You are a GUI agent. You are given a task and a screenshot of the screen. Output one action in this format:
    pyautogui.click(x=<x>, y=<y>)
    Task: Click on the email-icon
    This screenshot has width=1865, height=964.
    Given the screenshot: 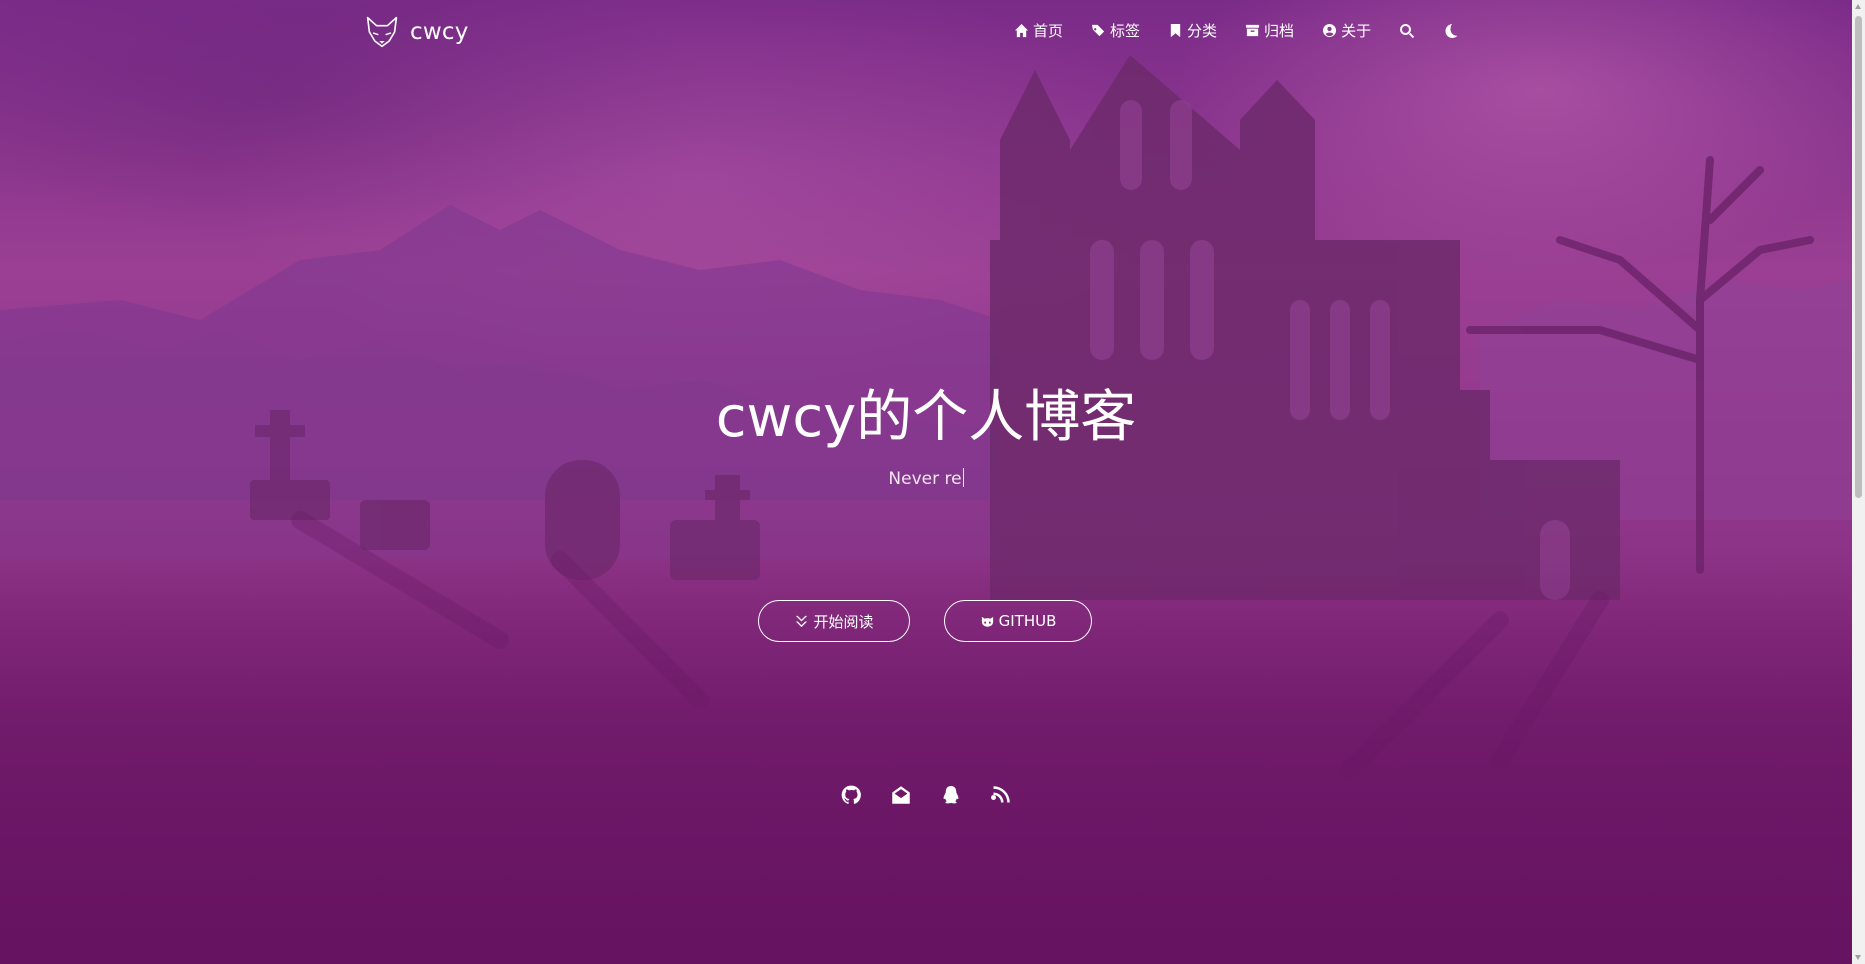 What is the action you would take?
    pyautogui.click(x=901, y=795)
    